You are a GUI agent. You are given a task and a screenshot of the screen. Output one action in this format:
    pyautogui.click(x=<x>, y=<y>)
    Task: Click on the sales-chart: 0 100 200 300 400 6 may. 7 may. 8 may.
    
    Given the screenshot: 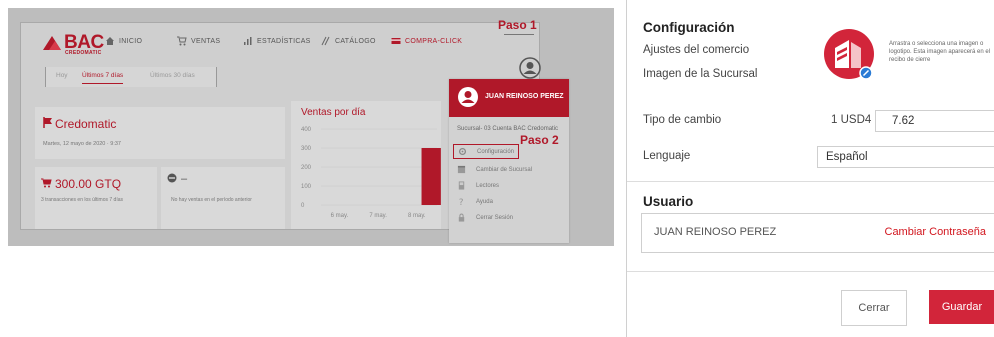 What is the action you would take?
    pyautogui.click(x=371, y=173)
    